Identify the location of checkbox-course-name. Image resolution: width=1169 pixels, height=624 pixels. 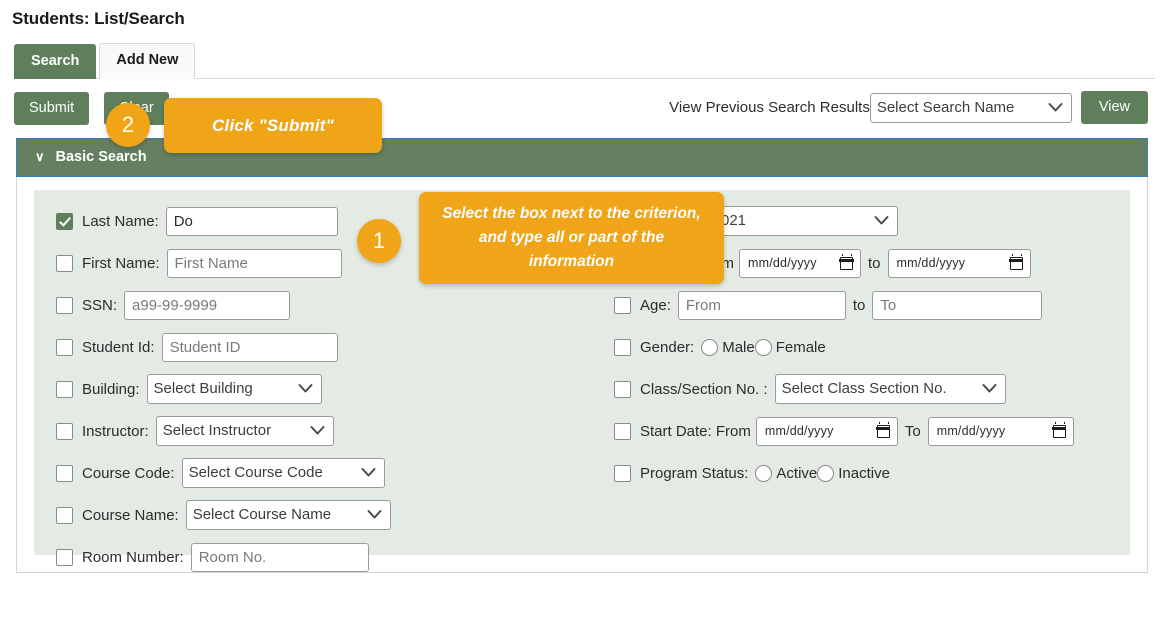
(64, 515).